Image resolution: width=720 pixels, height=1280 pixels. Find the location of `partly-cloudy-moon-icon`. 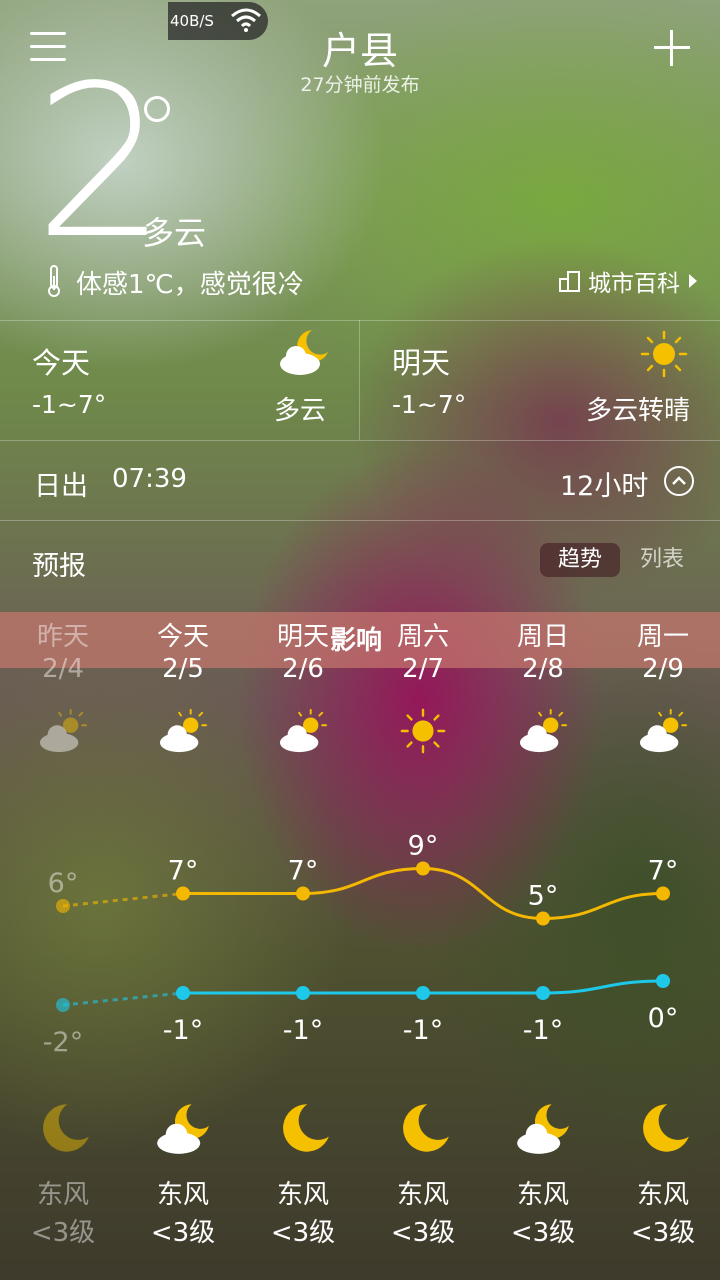

partly-cloudy-moon-icon is located at coordinates (304, 352).